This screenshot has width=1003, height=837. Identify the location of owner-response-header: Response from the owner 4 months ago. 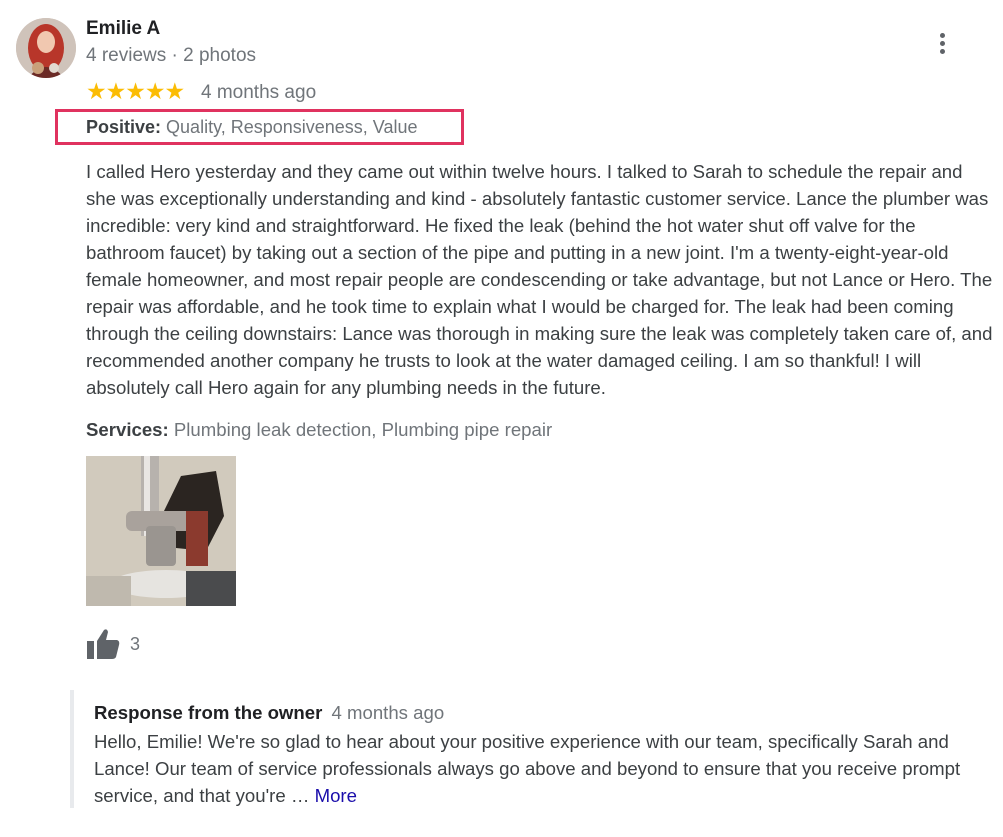
(269, 713).